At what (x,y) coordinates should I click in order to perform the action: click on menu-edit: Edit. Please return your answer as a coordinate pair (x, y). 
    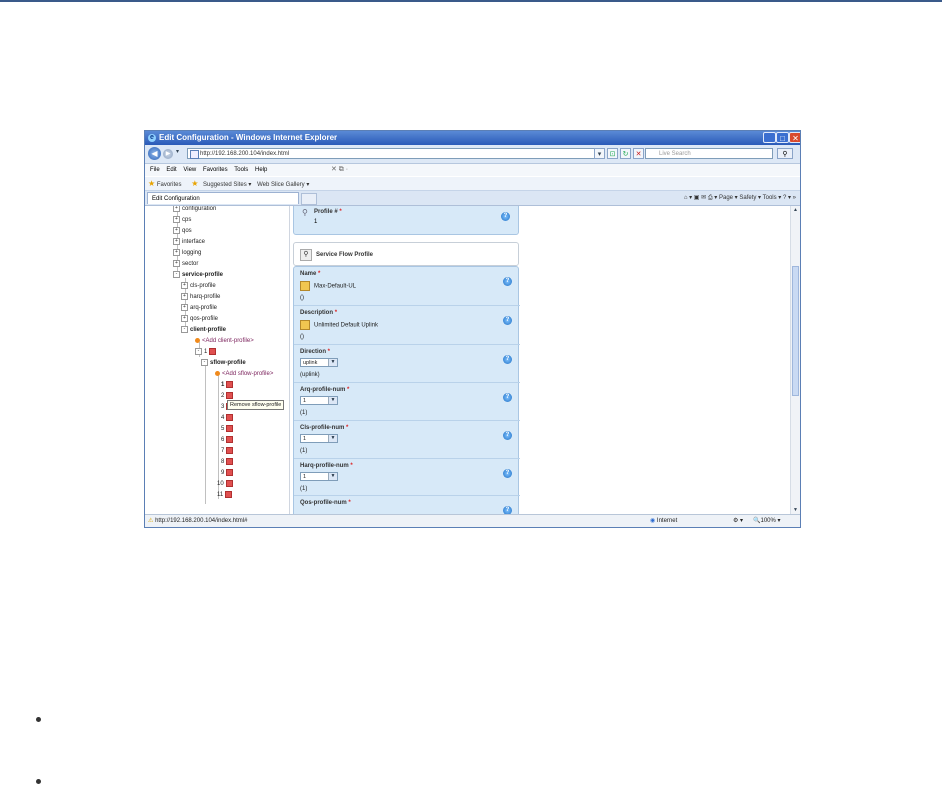
    Looking at the image, I should click on (171, 170).